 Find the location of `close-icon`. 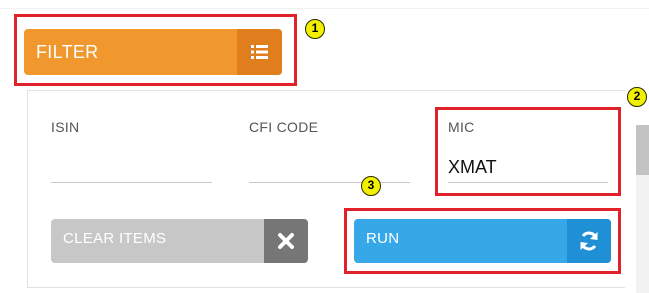

close-icon is located at coordinates (286, 241).